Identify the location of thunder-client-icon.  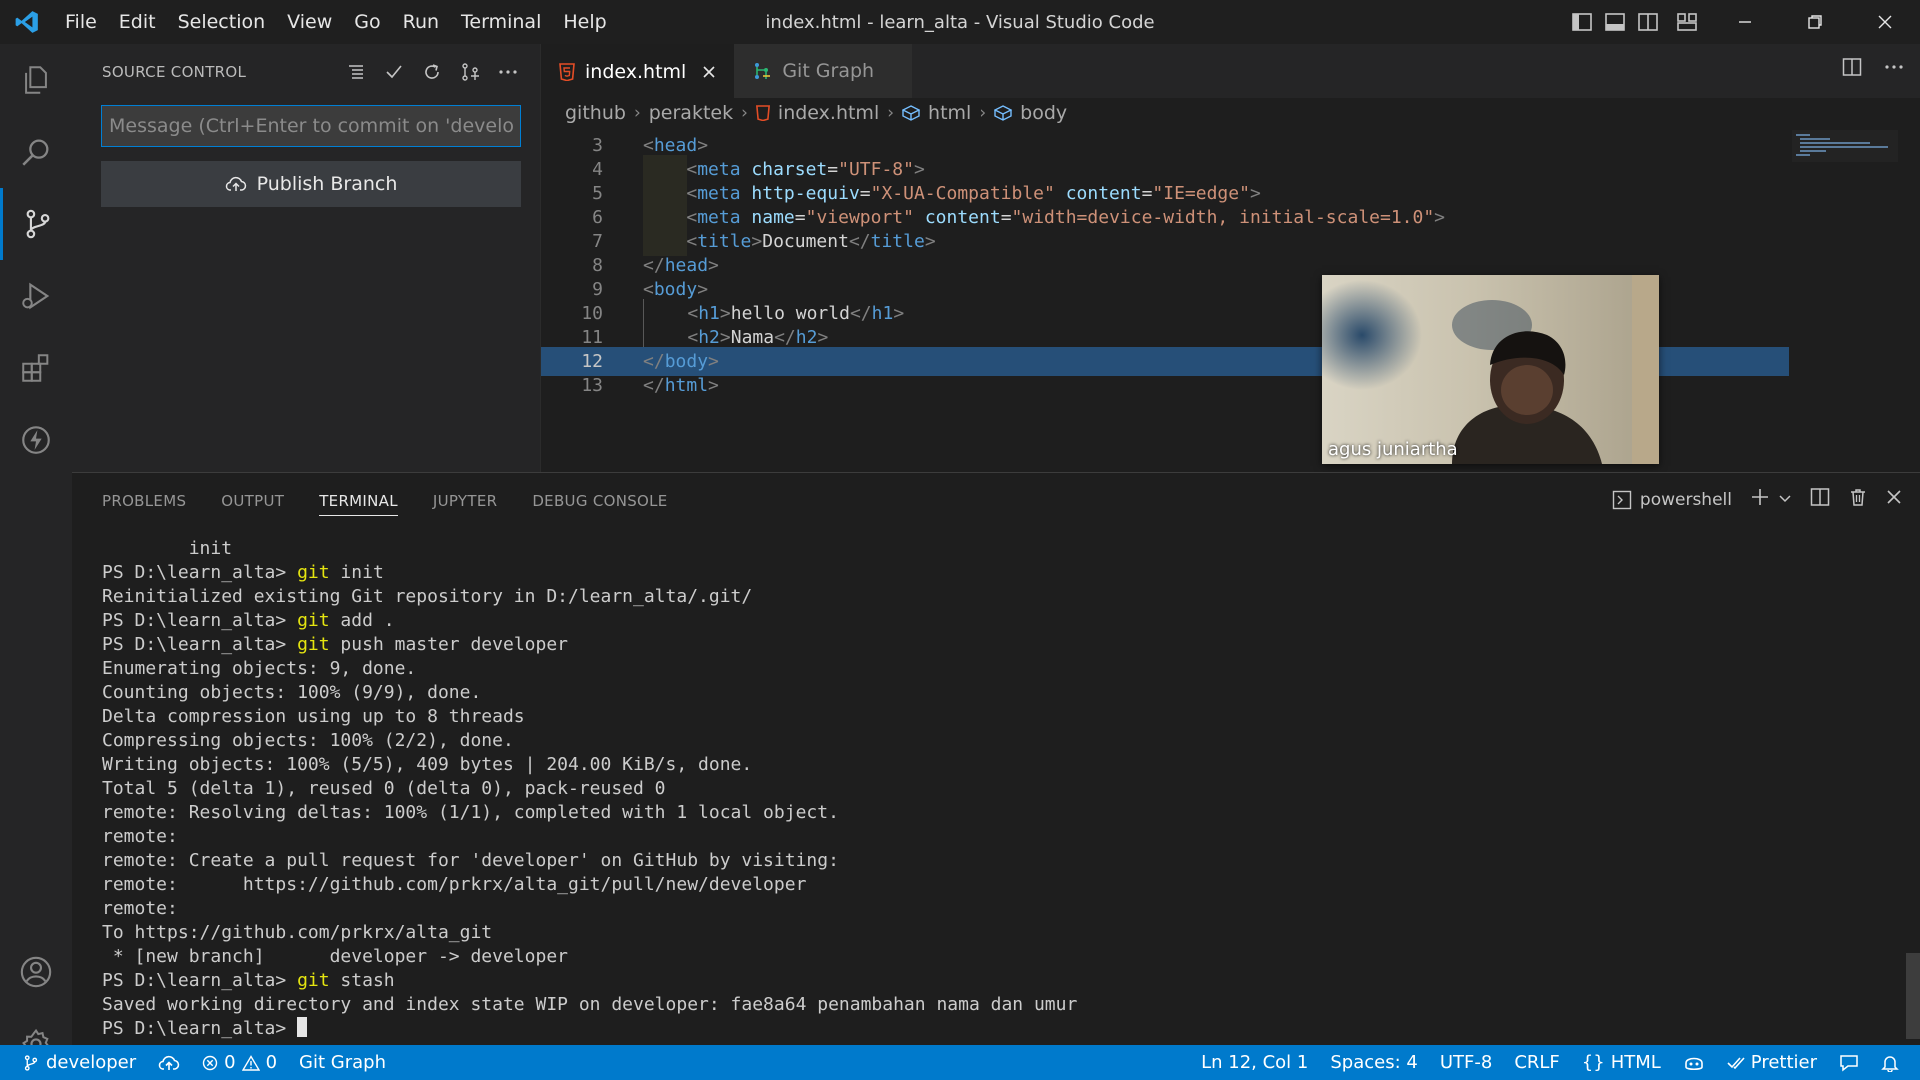
(36, 440).